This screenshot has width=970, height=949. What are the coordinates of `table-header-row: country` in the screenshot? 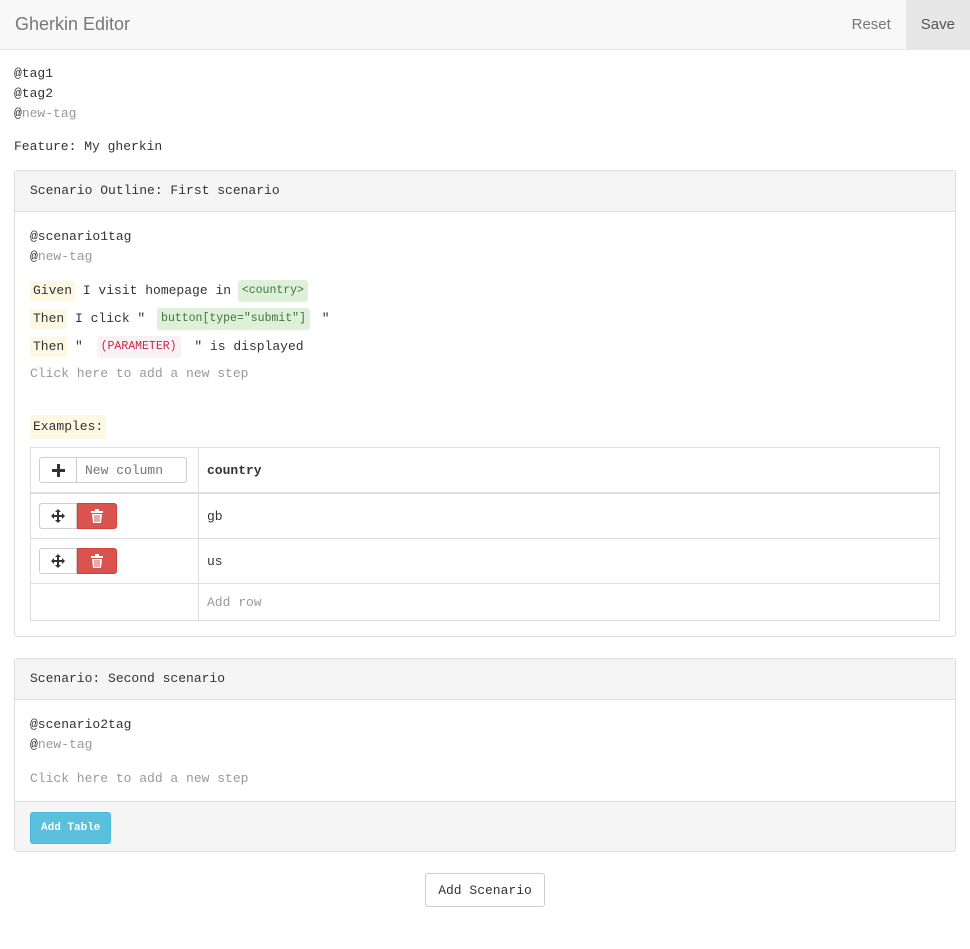 It's located at (485, 470).